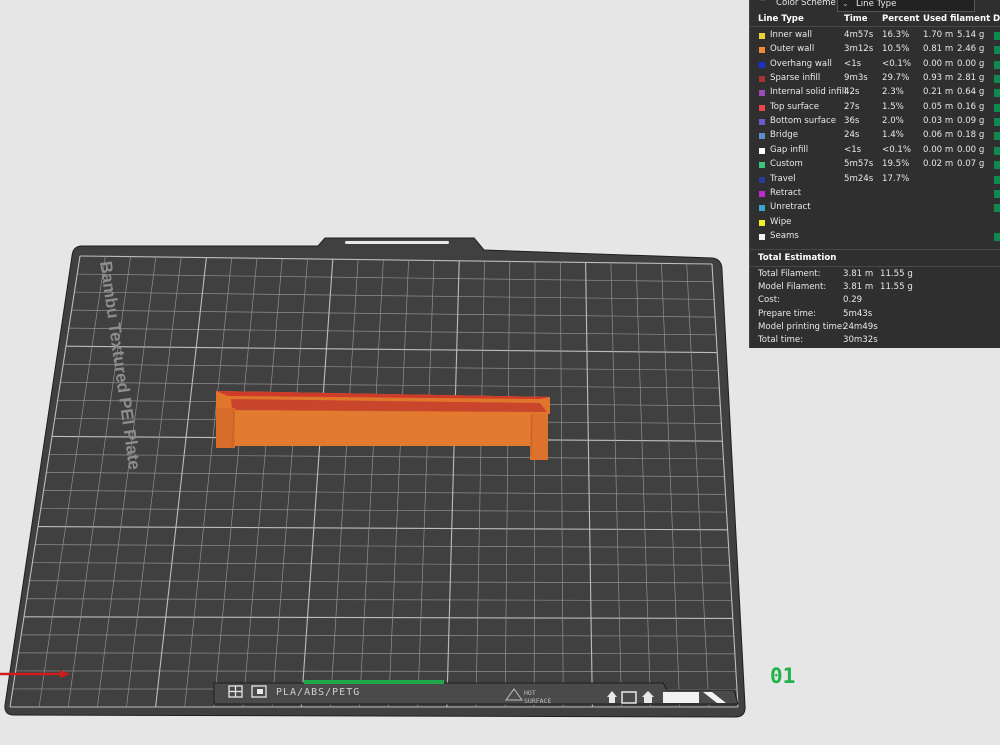 Image resolution: width=1000 pixels, height=745 pixels. What do you see at coordinates (938, 164) in the screenshot?
I see `line-type-length: 0.02 m` at bounding box center [938, 164].